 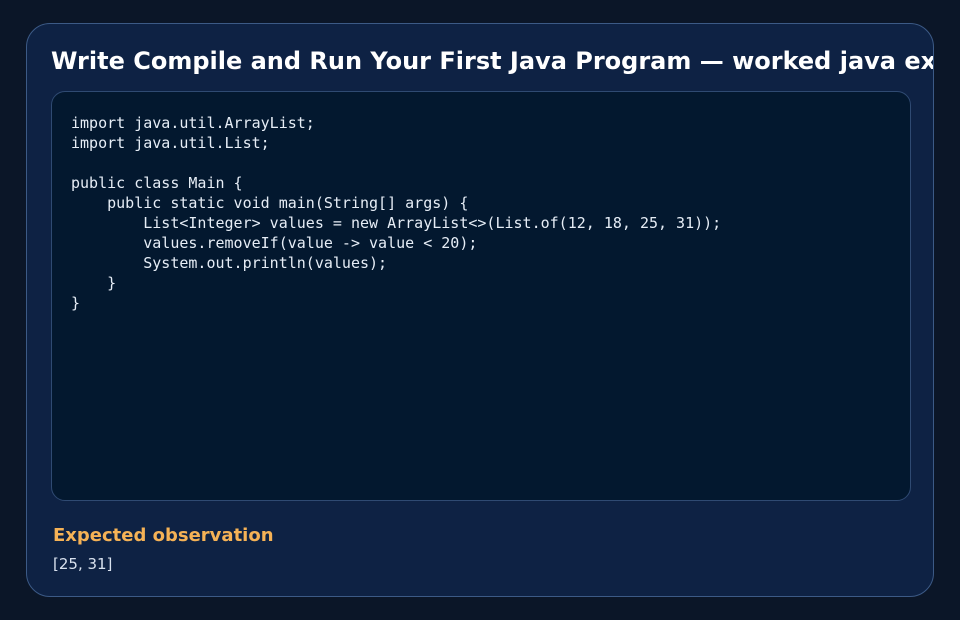 I want to click on code-line: public static void main(String[] args) {, so click(x=270, y=203).